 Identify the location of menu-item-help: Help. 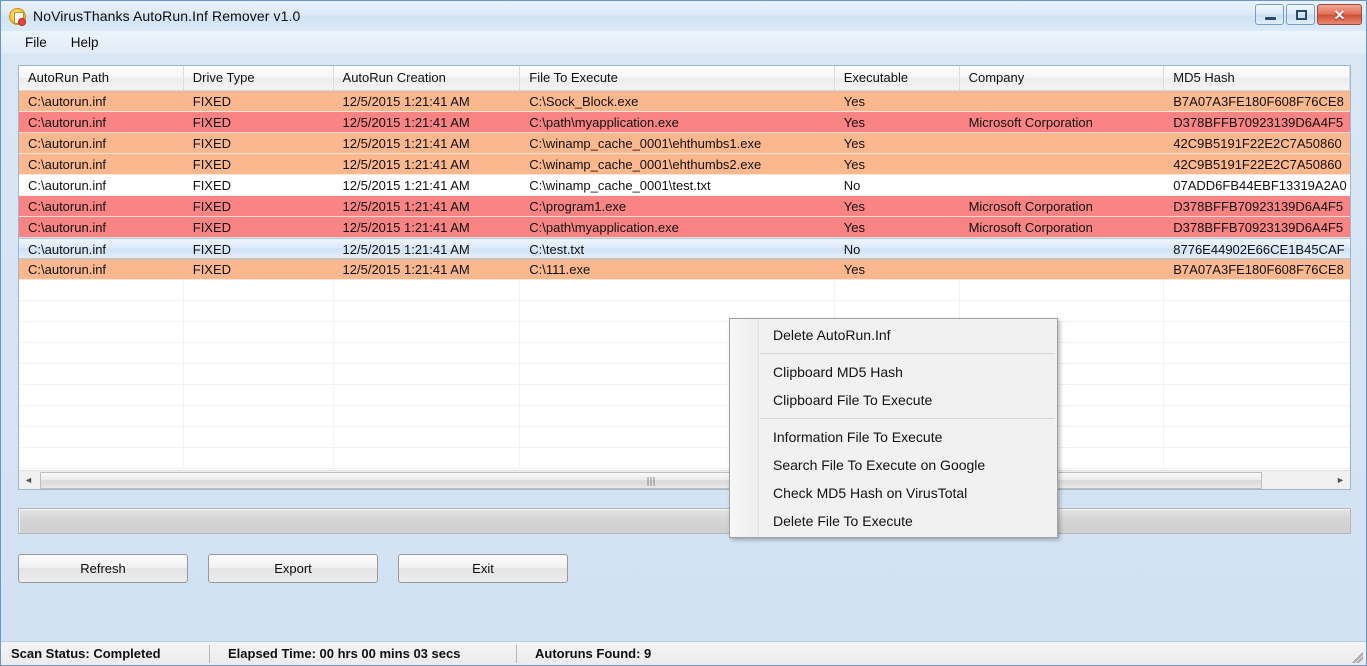
(85, 42).